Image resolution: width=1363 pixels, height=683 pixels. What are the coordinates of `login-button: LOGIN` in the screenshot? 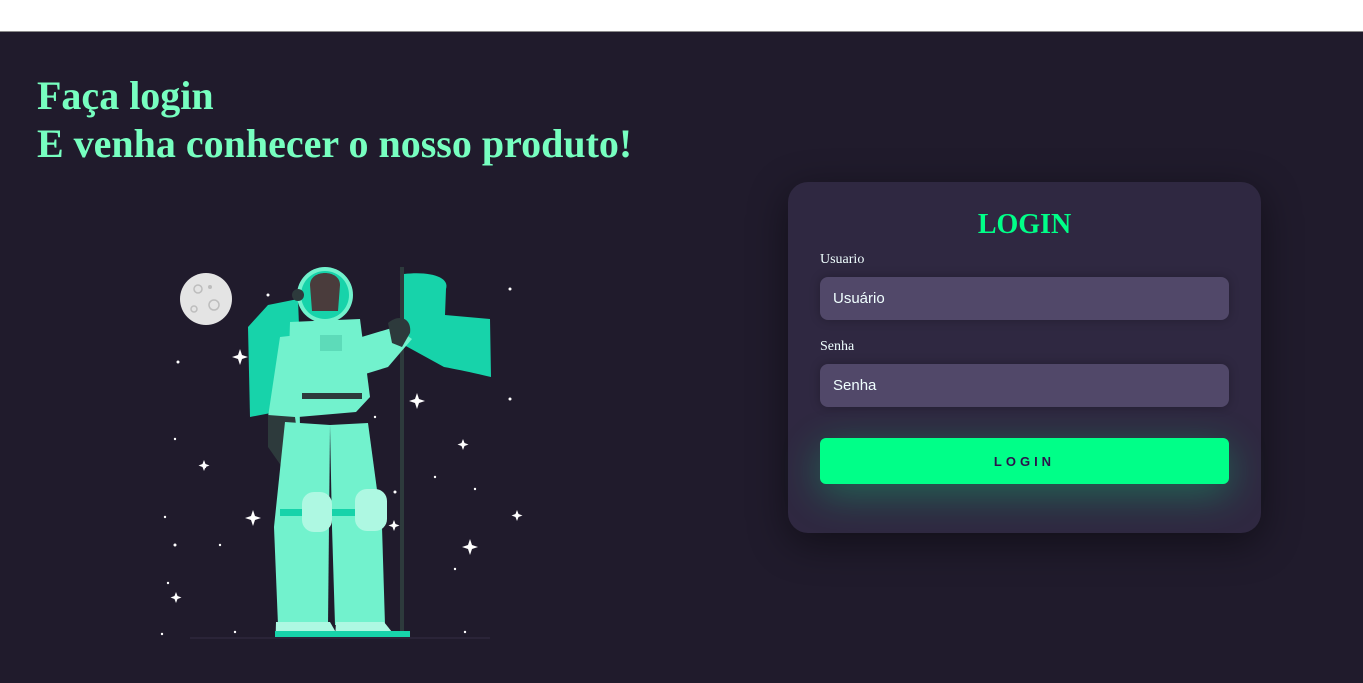 It's located at (1024, 461).